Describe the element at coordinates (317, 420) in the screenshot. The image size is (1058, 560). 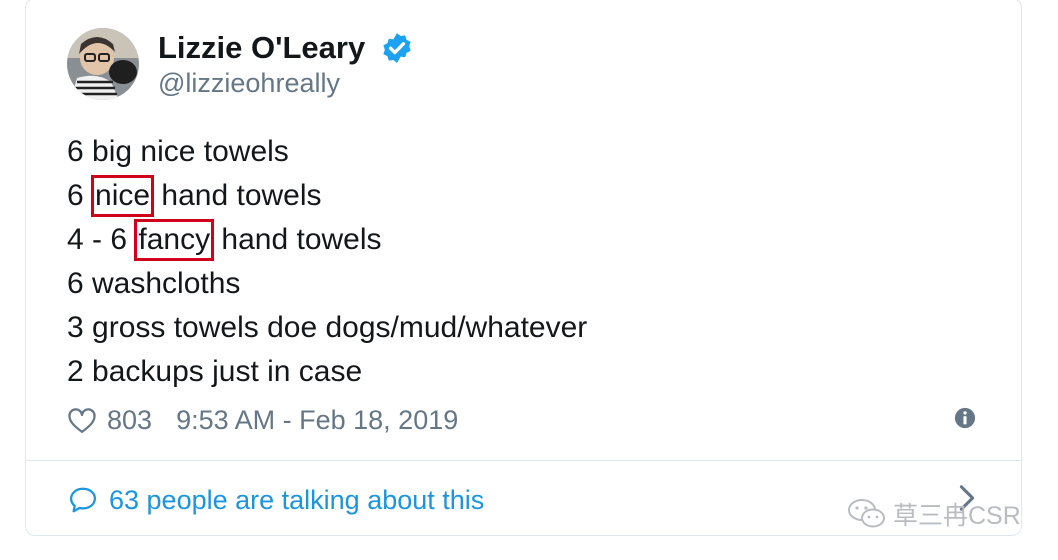
I see `tweet-timestamp: 9:53 AM - Feb 18, 2019` at that location.